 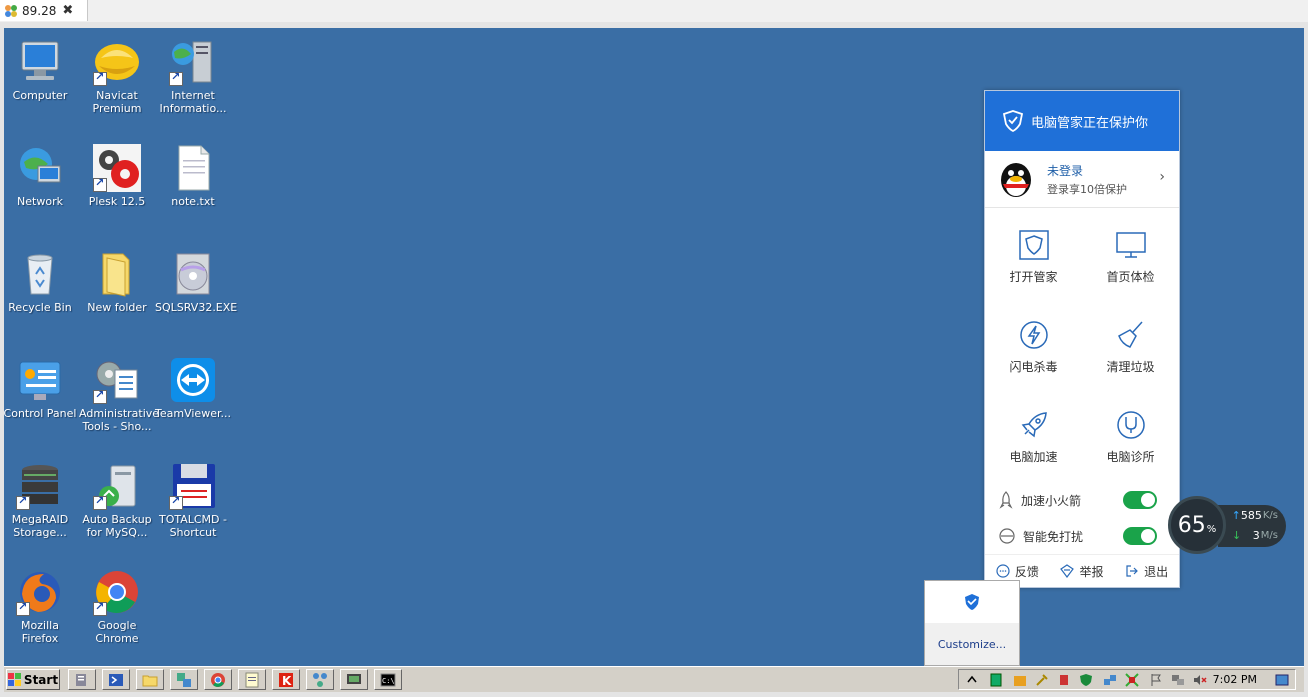 What do you see at coordinates (1013, 121) in the screenshot?
I see `shield-check-icon` at bounding box center [1013, 121].